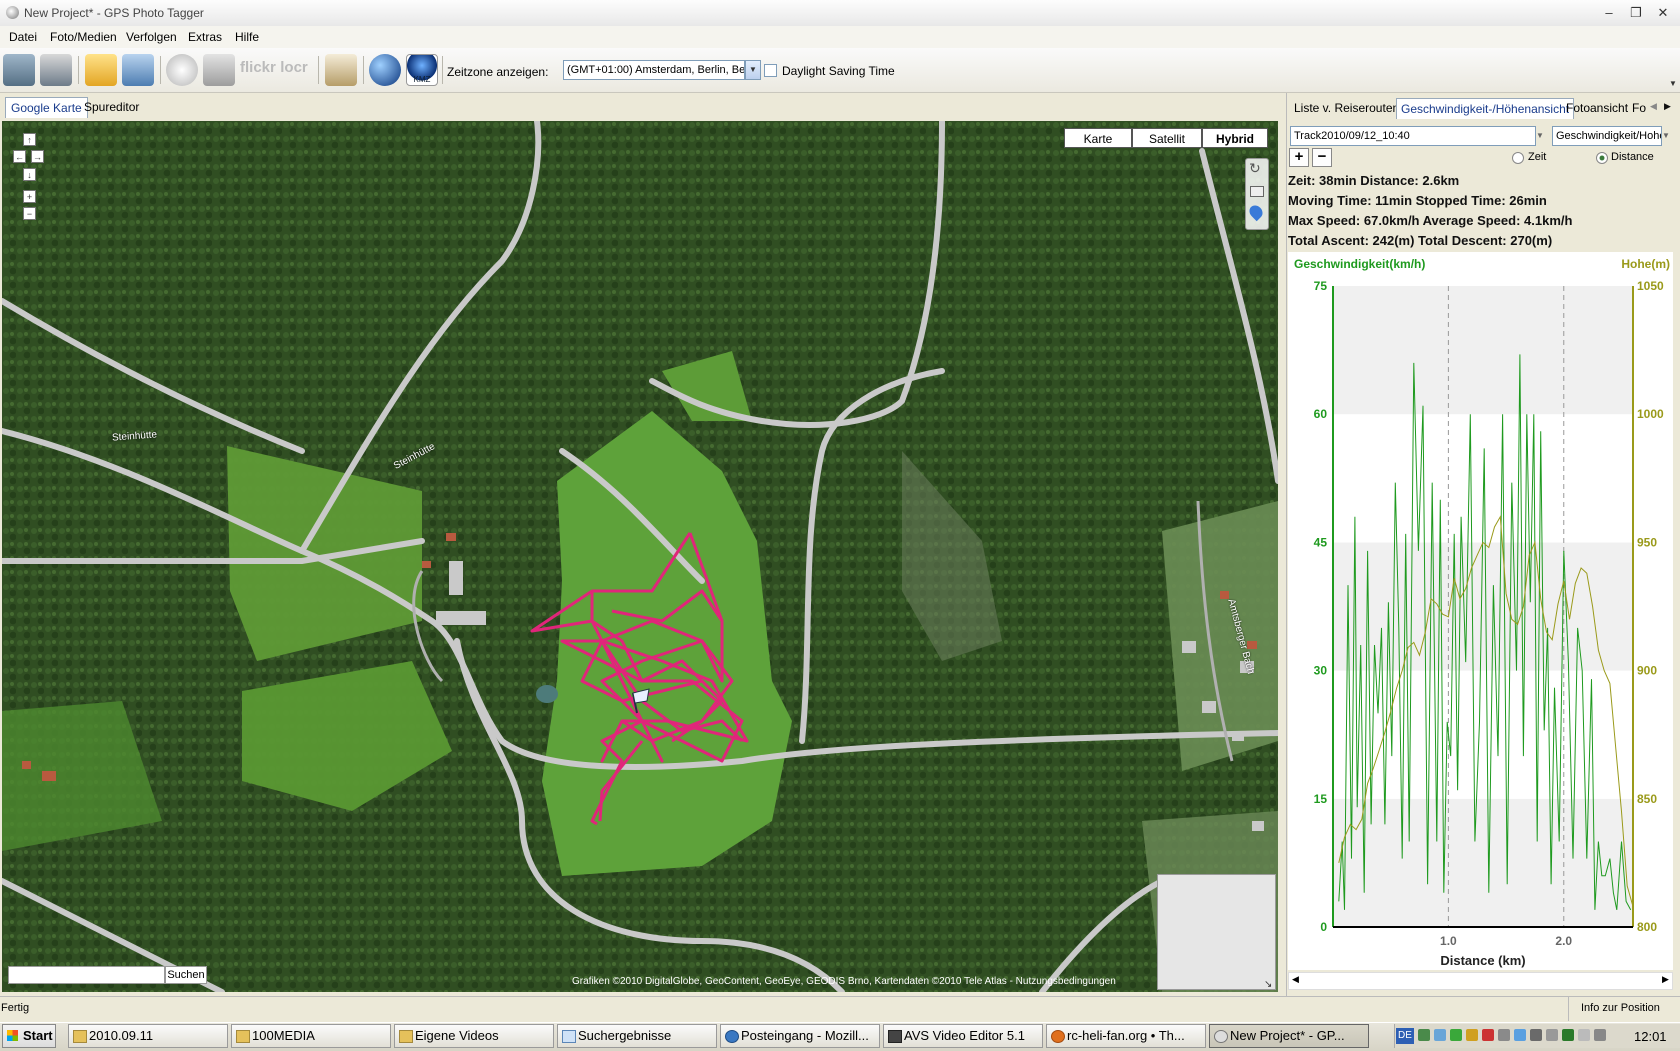  I want to click on radio-distance, so click(1602, 158).